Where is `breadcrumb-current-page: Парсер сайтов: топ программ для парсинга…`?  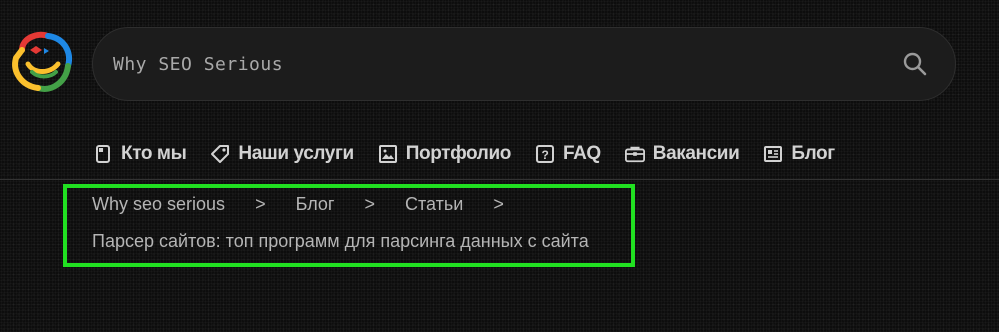
breadcrumb-current-page: Парсер сайтов: топ программ для парсинга… is located at coordinates (340, 241).